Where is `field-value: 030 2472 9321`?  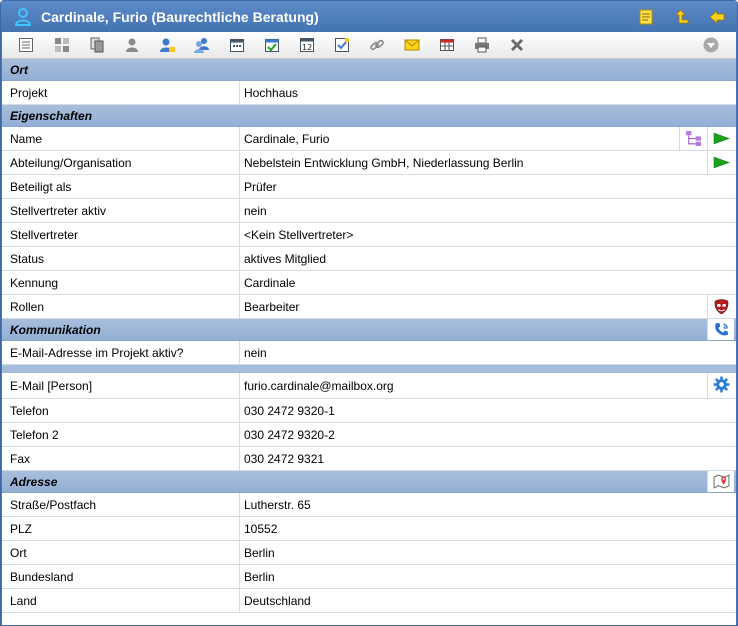
field-value: 030 2472 9321 is located at coordinates (284, 459).